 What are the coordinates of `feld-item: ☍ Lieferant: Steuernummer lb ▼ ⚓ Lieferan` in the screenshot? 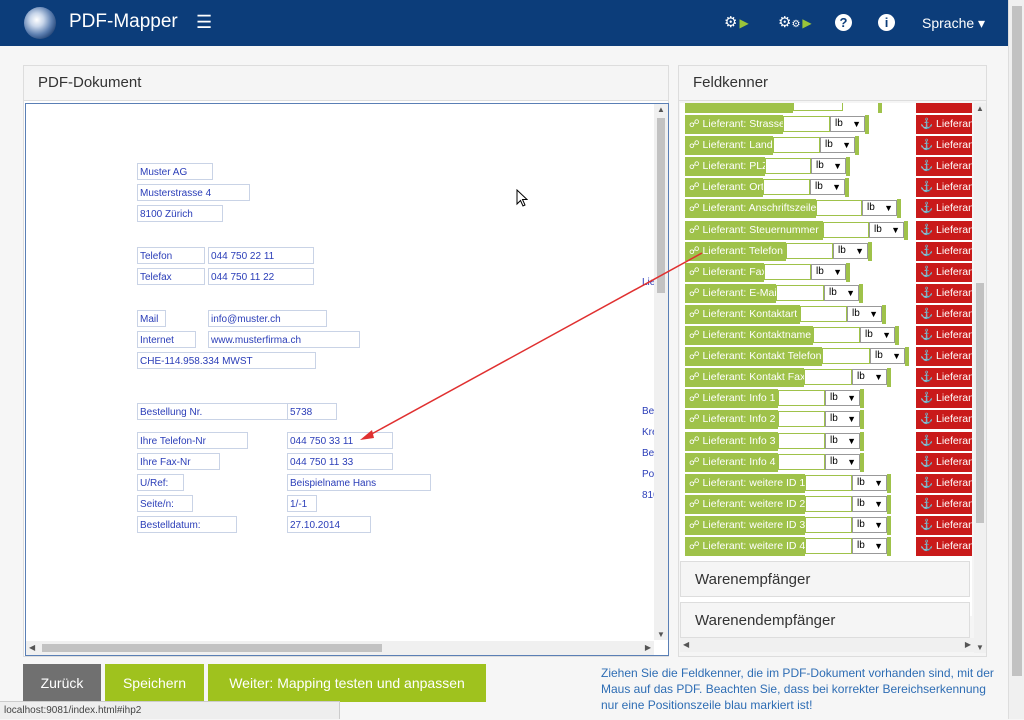 It's located at (826, 230).